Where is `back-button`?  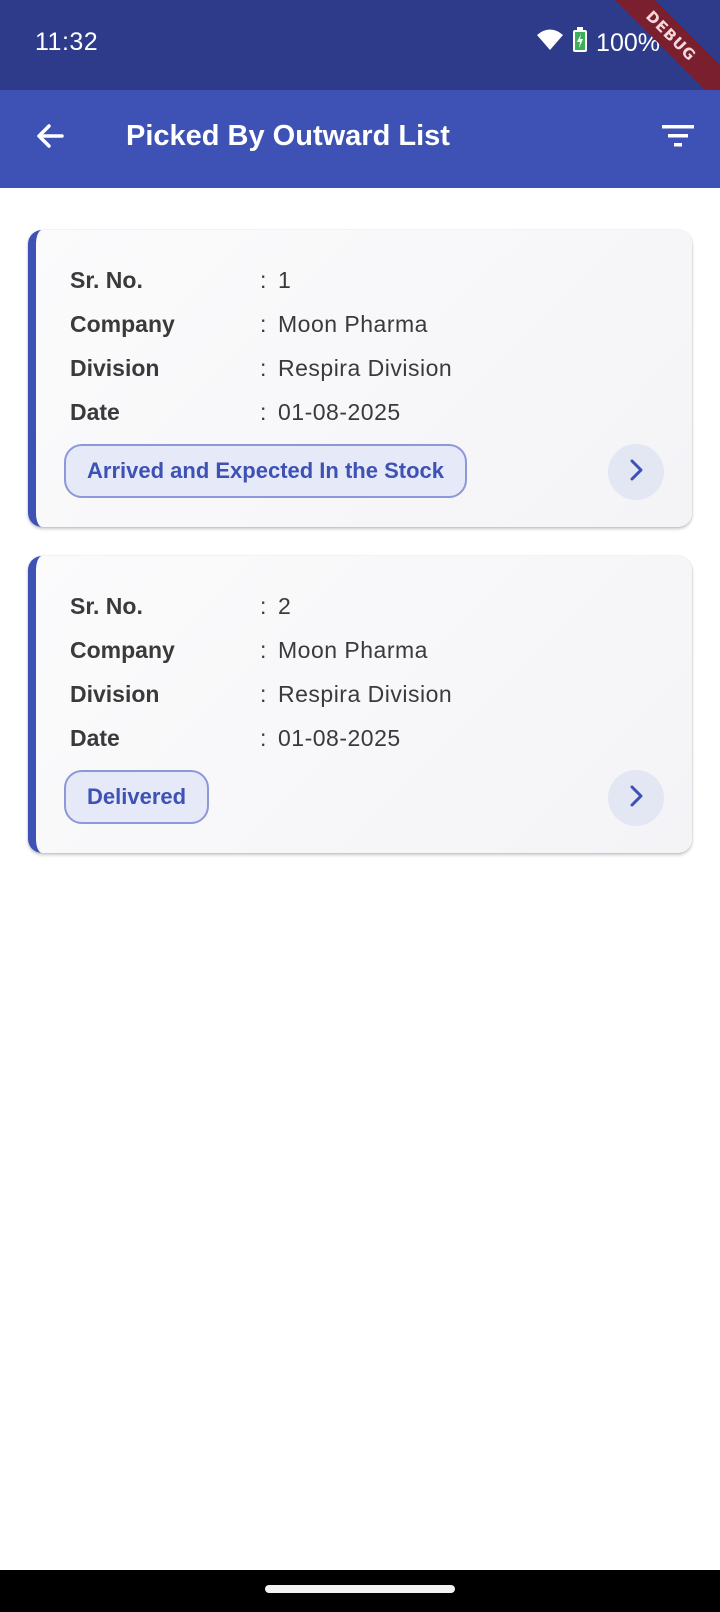
back-button is located at coordinates (50, 138).